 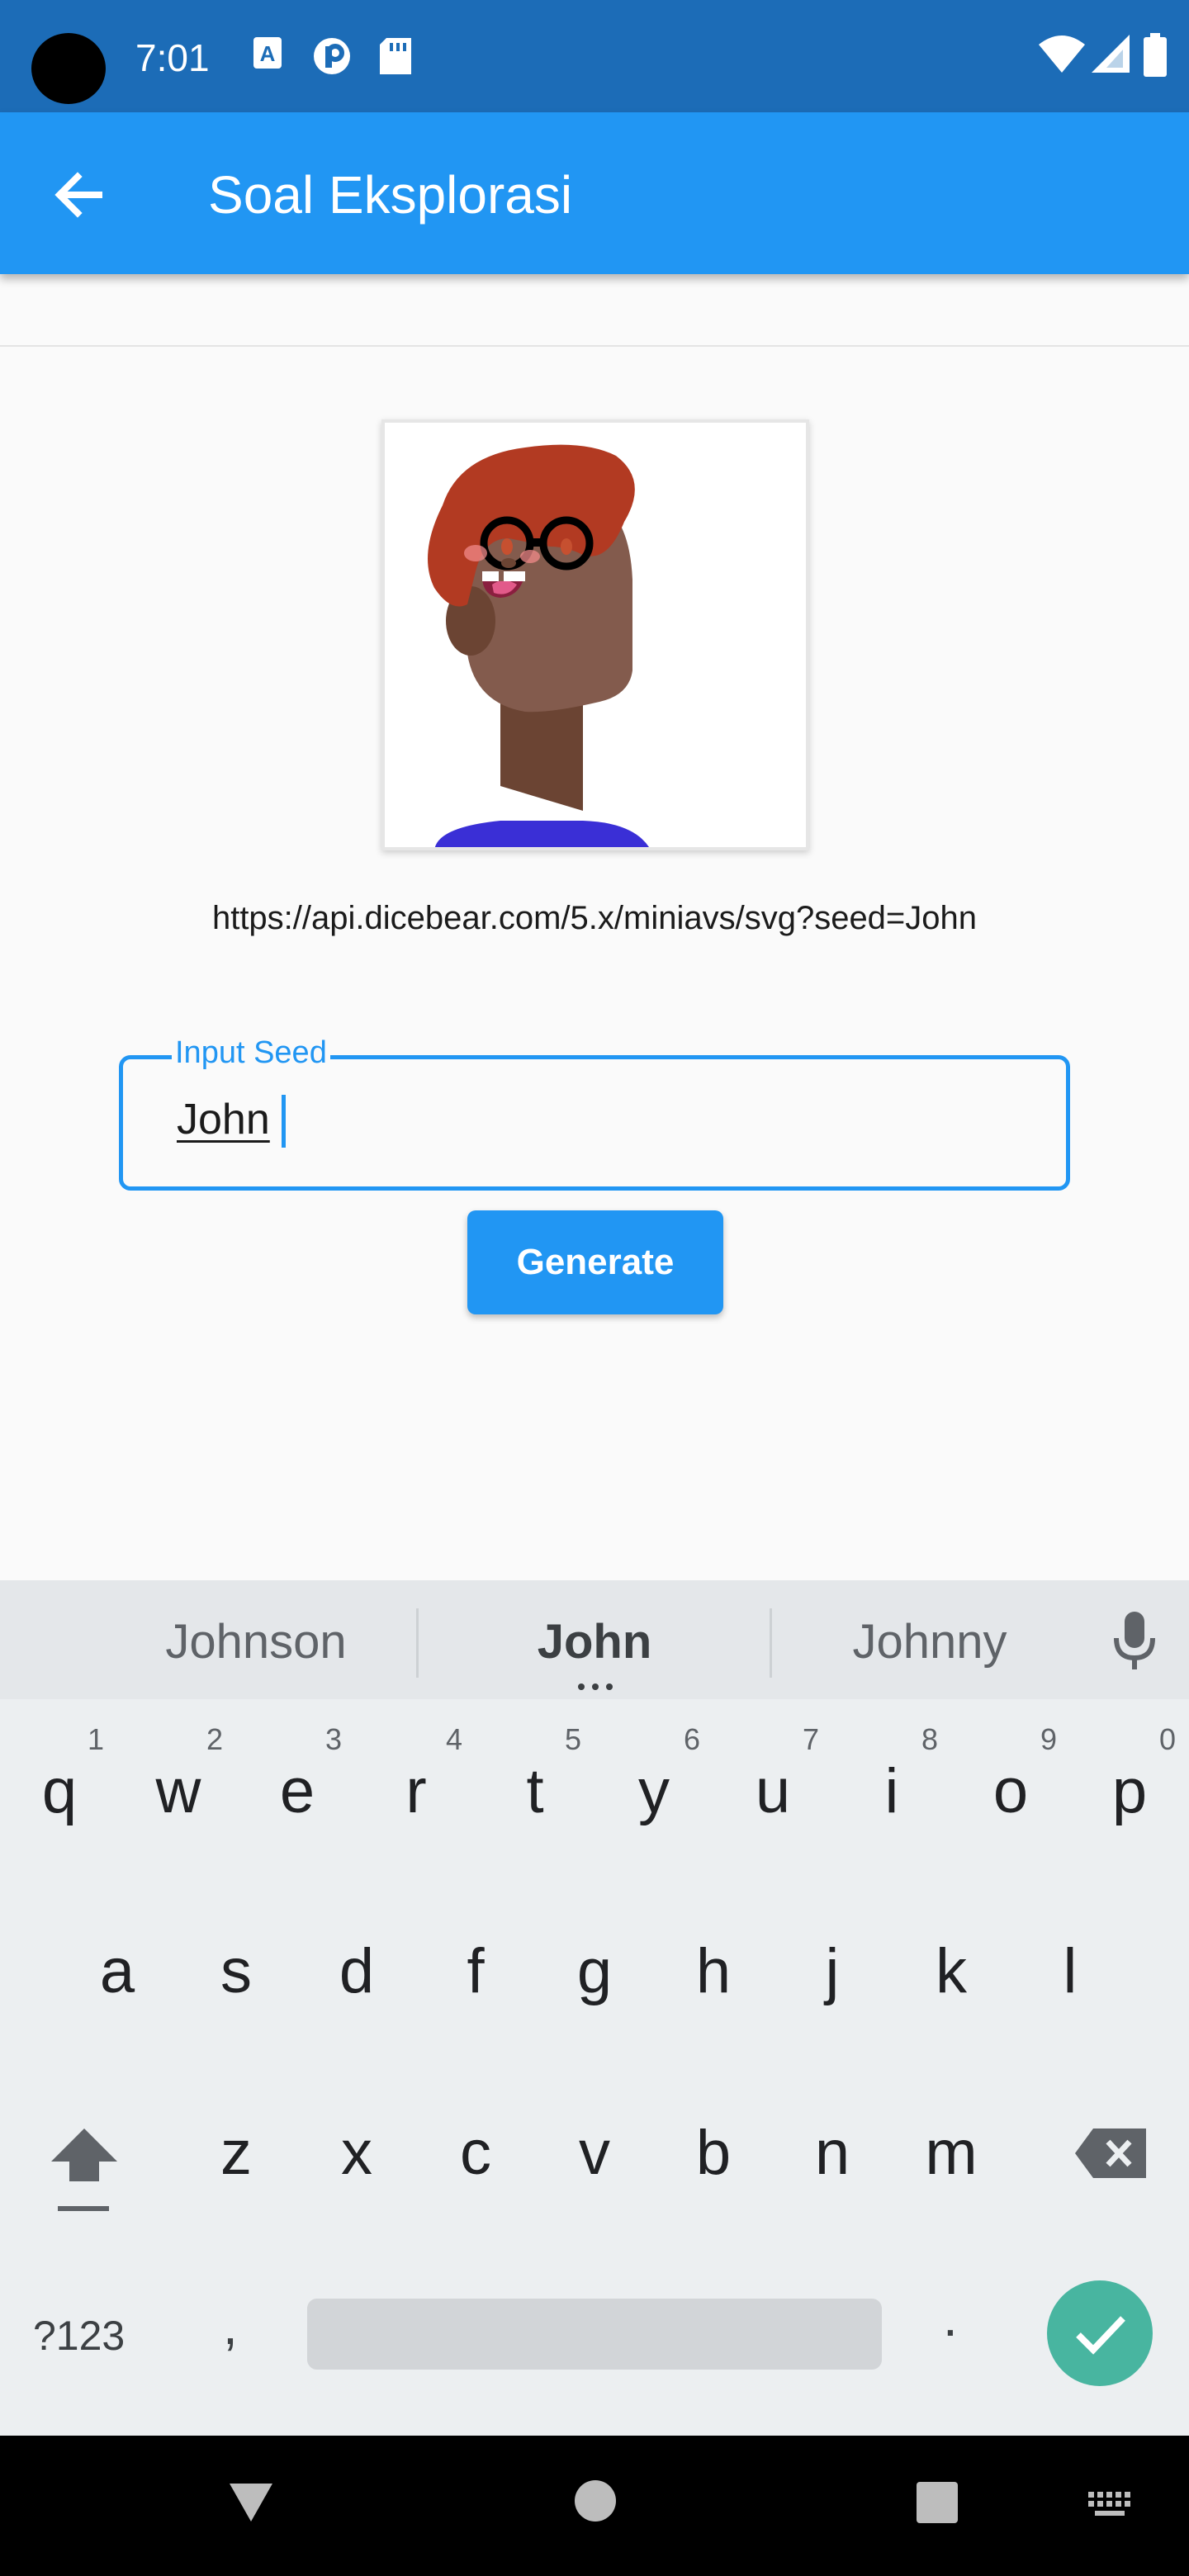 I want to click on wifi-icon, so click(x=1062, y=54).